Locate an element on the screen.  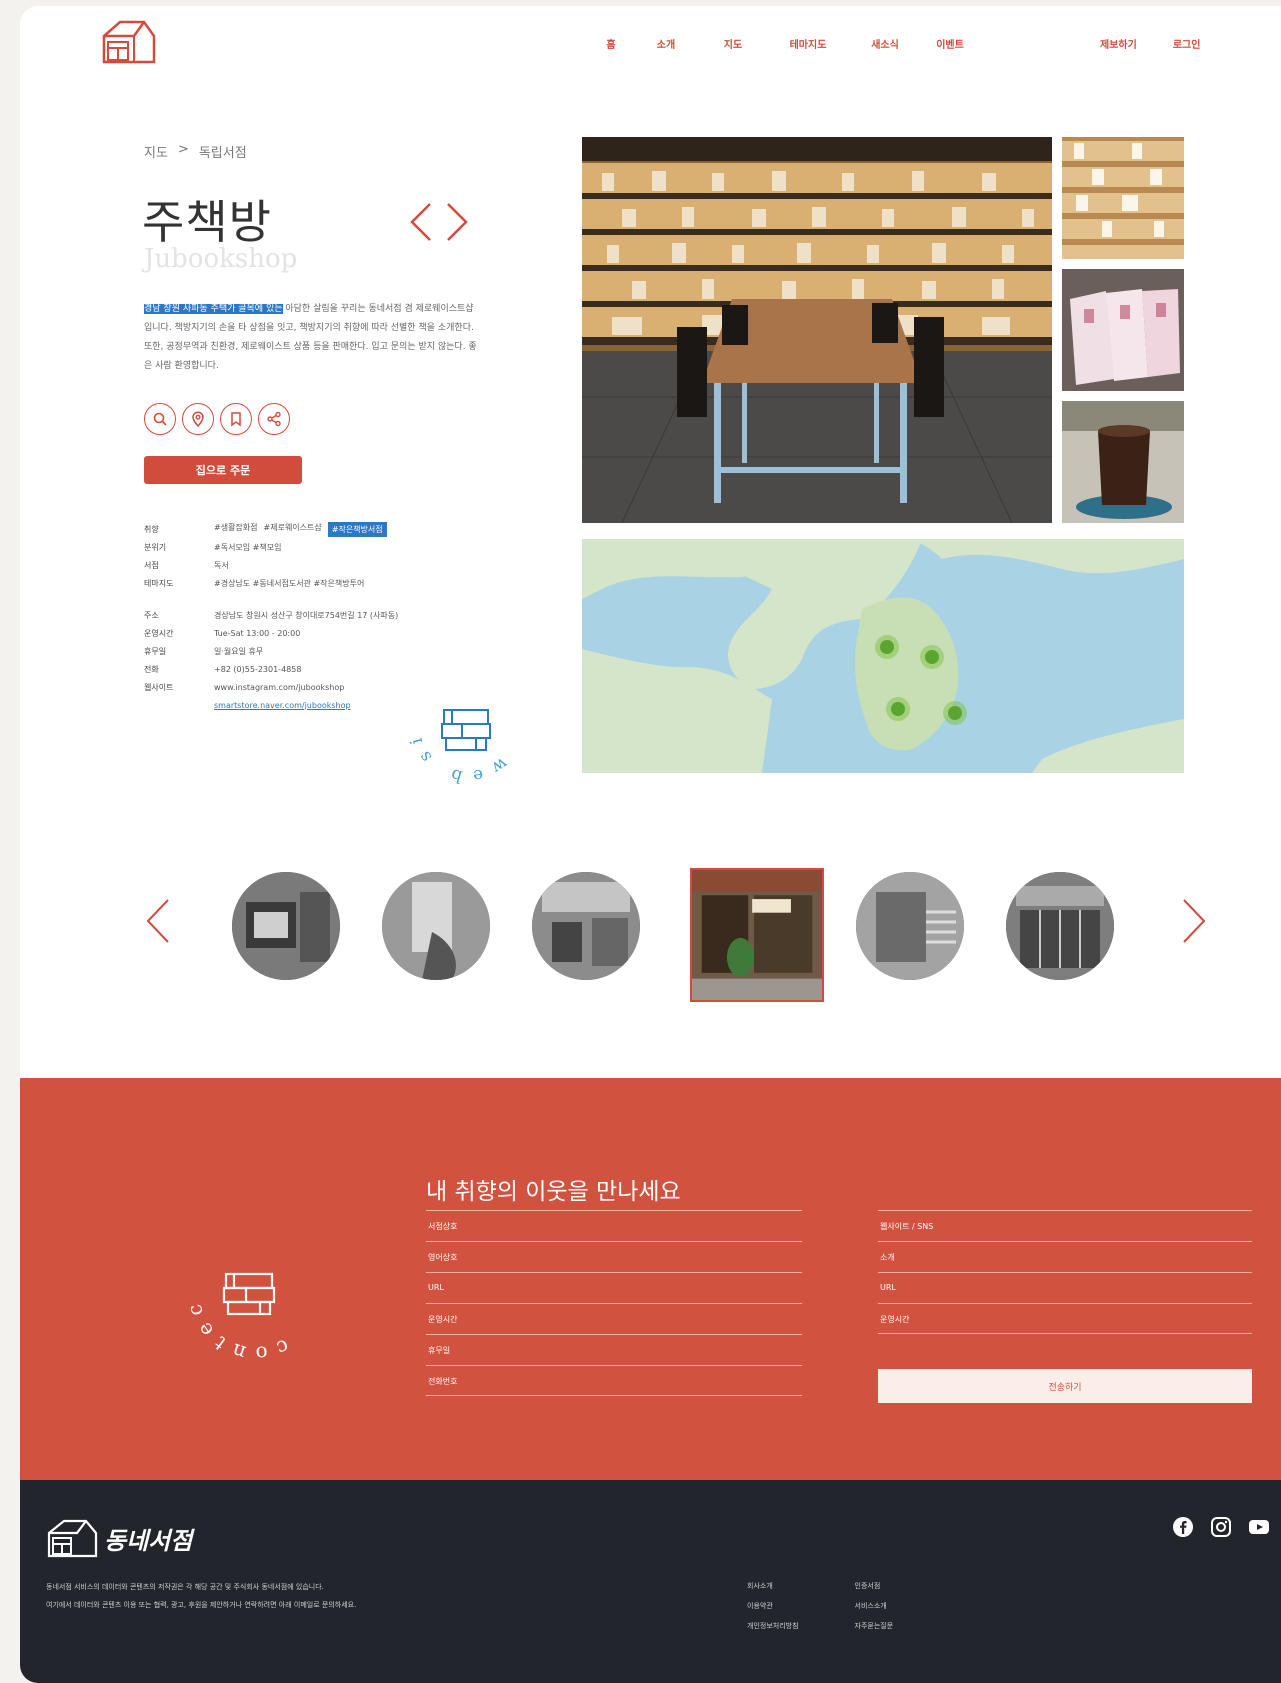
order-home-button: 집으로 주문 is located at coordinates (223, 470).